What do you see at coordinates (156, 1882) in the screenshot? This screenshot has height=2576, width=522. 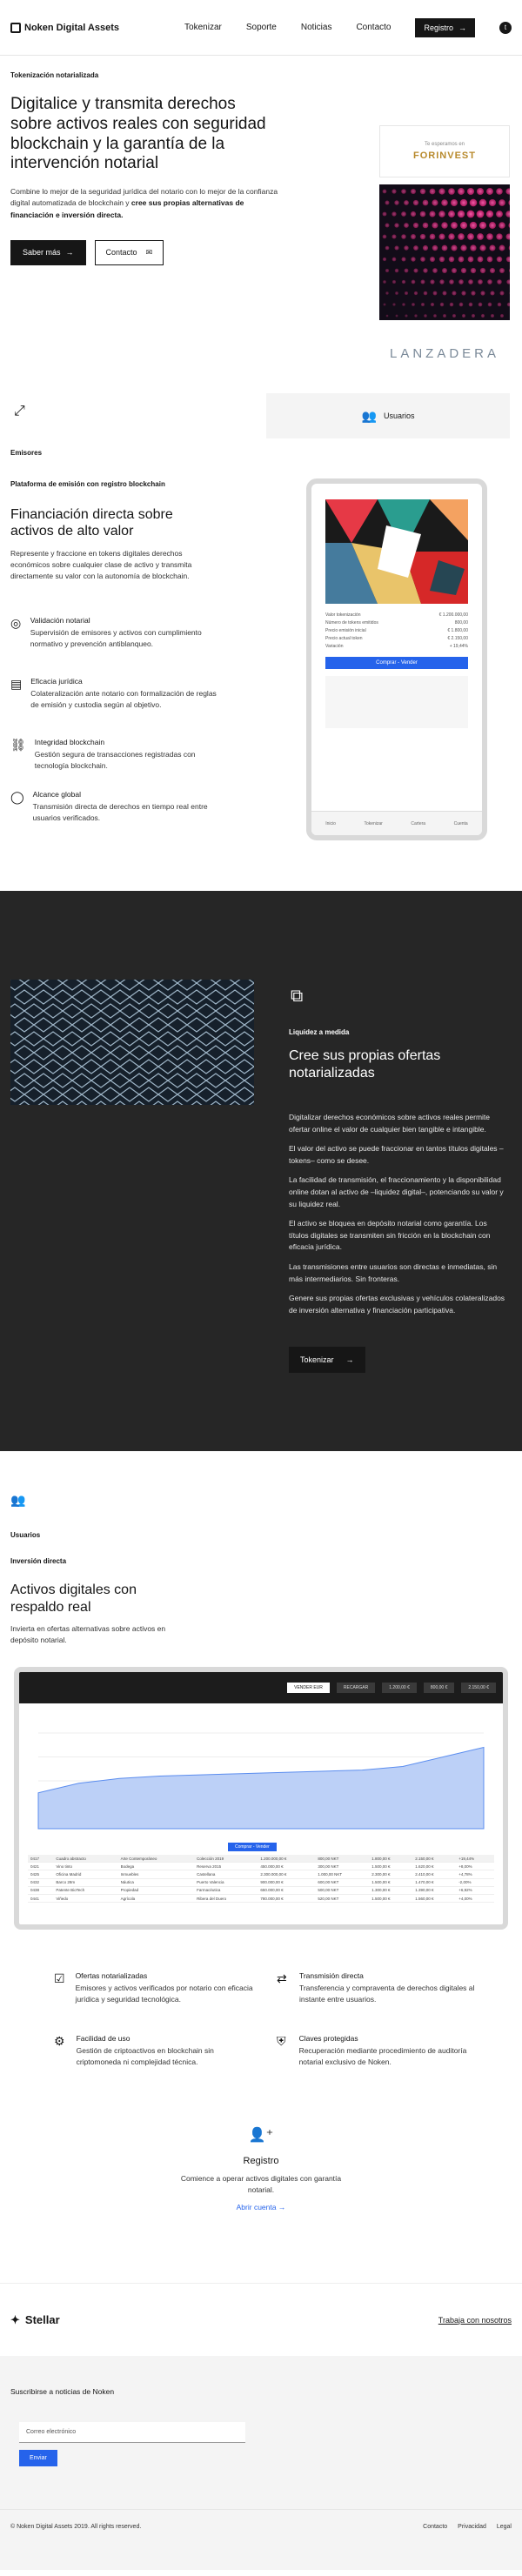 I see `table-cell: Náutica` at bounding box center [156, 1882].